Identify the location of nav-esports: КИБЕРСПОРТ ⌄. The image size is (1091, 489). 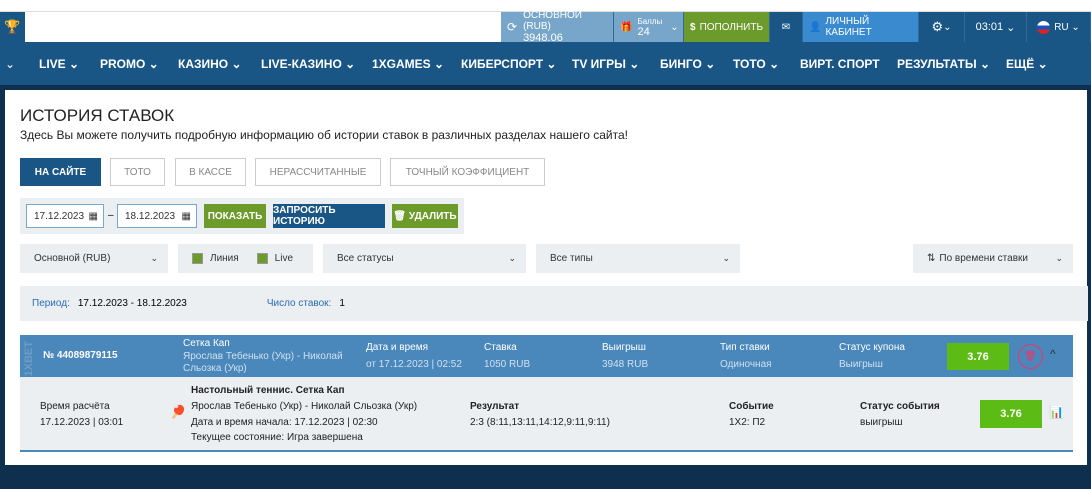
(508, 64).